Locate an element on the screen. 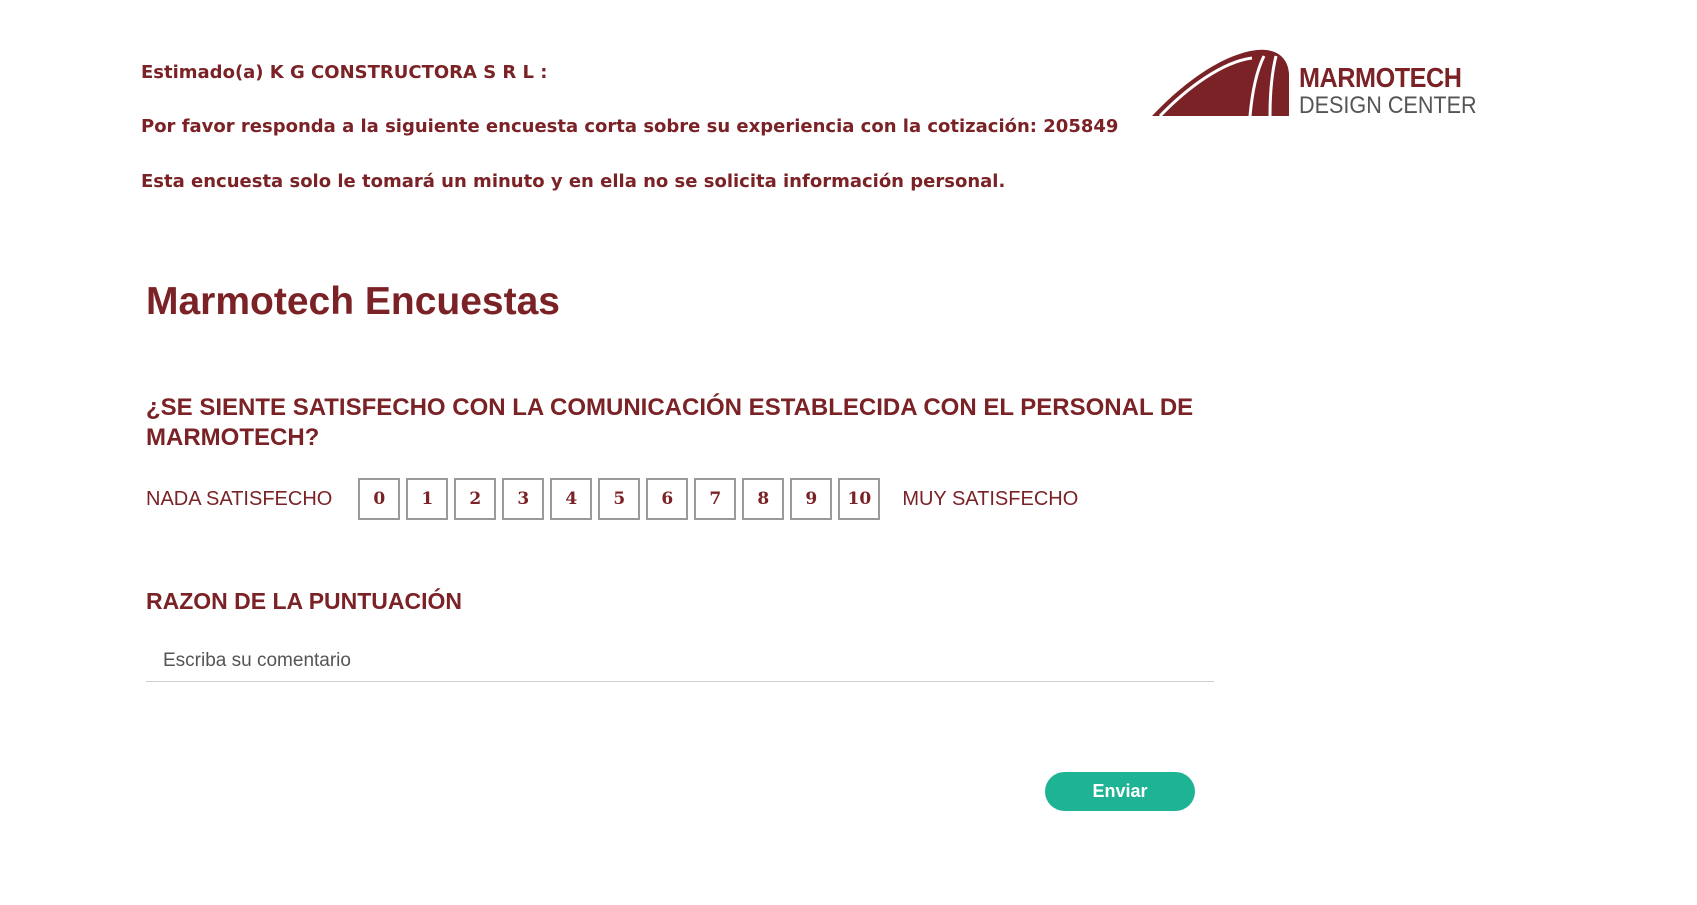 Image resolution: width=1697 pixels, height=905 pixels. rating-option-7: 7 is located at coordinates (715, 499).